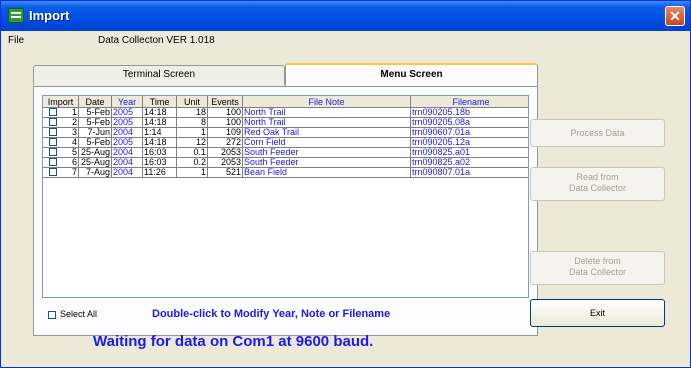  Describe the element at coordinates (61, 172) in the screenshot. I see `import-cell: 7` at that location.